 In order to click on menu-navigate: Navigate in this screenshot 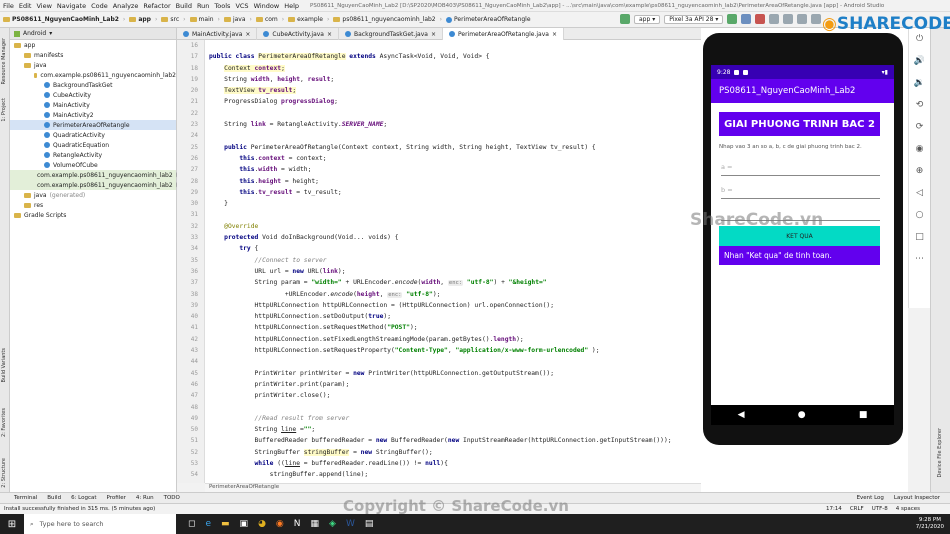, I will do `click(71, 6)`.